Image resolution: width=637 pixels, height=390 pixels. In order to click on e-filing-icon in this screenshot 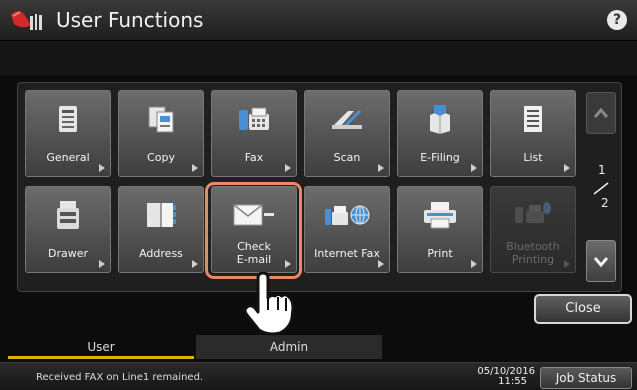, I will do `click(440, 119)`.